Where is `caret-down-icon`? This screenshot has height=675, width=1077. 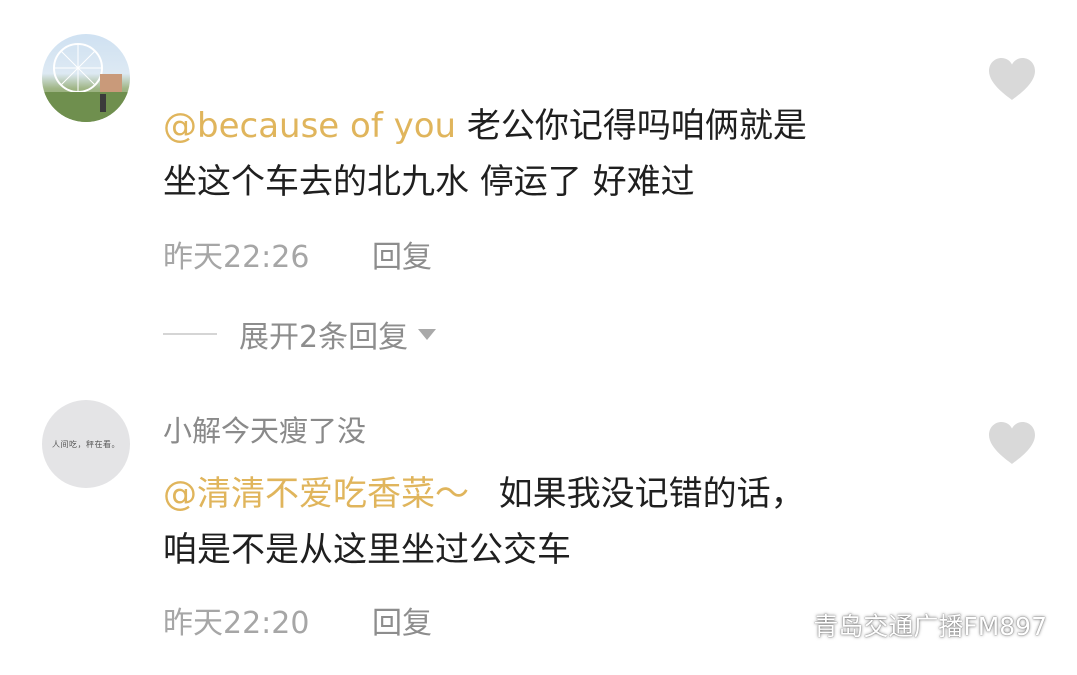 caret-down-icon is located at coordinates (427, 334).